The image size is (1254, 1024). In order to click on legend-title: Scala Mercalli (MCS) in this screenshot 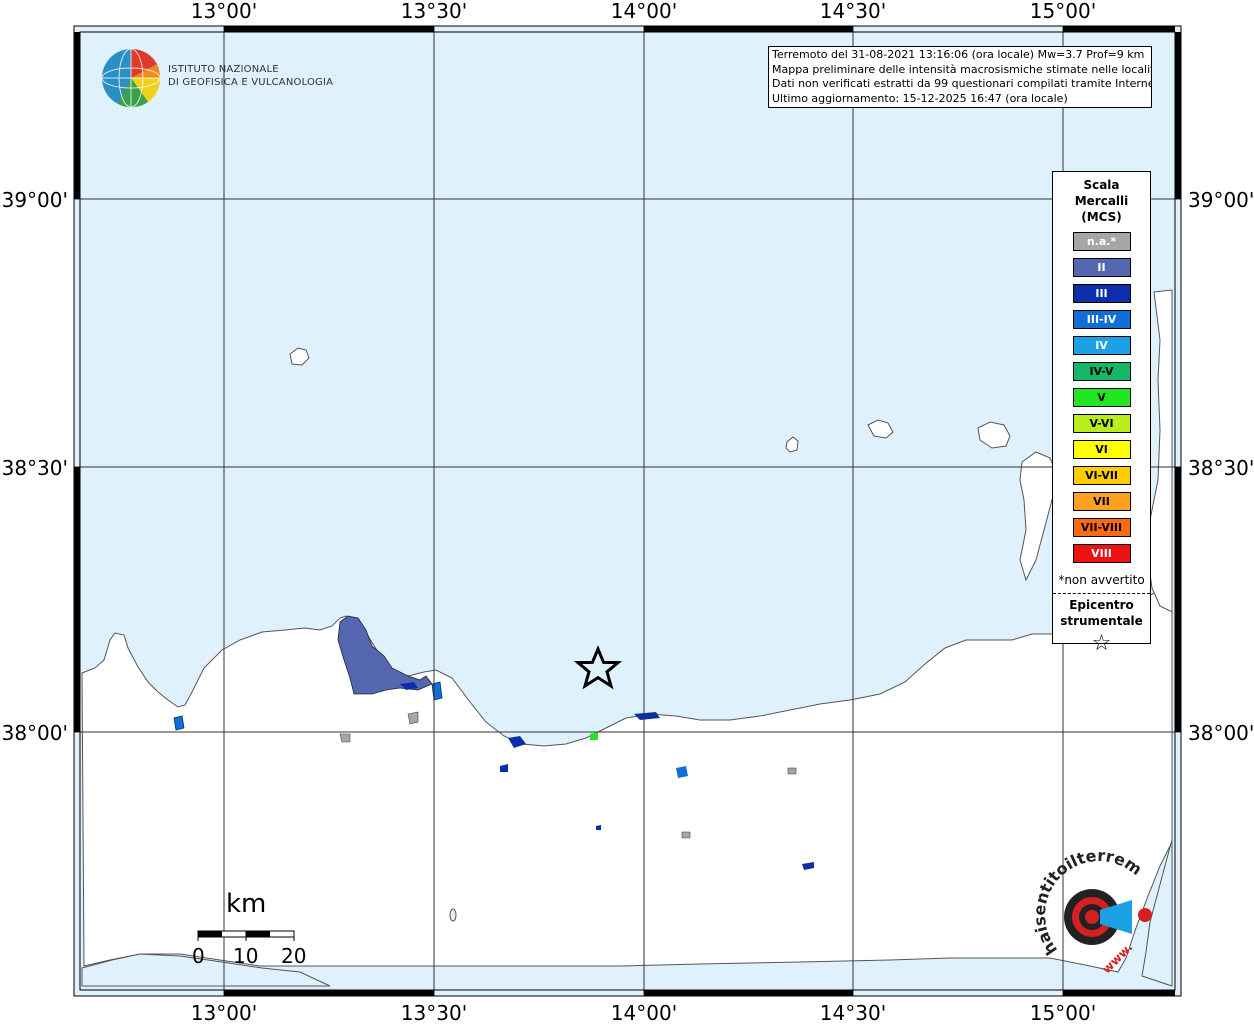, I will do `click(1101, 201)`.